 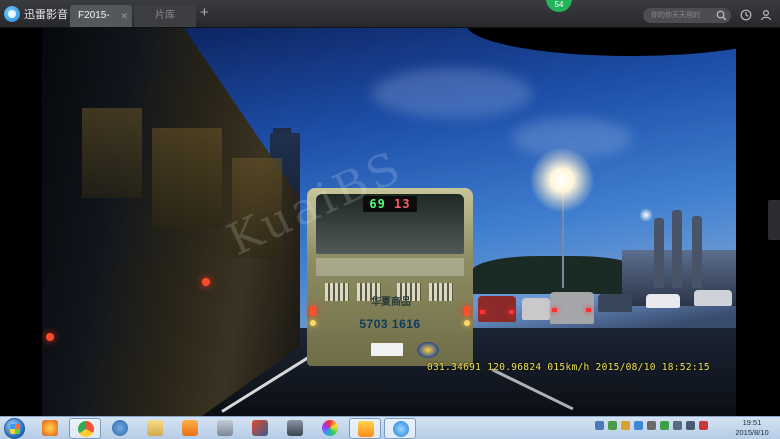 I want to click on thunder-player-logo-icon, so click(x=12, y=14).